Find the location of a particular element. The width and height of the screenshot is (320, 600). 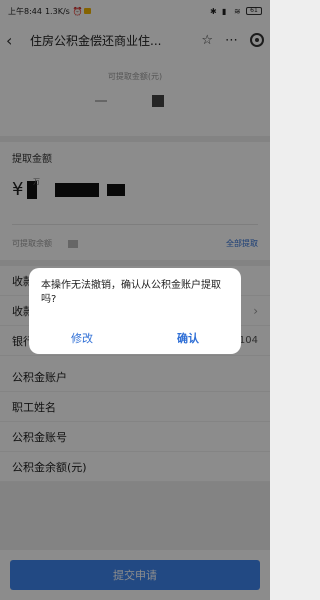

dialog-modify-button: 修改 is located at coordinates (82, 339).